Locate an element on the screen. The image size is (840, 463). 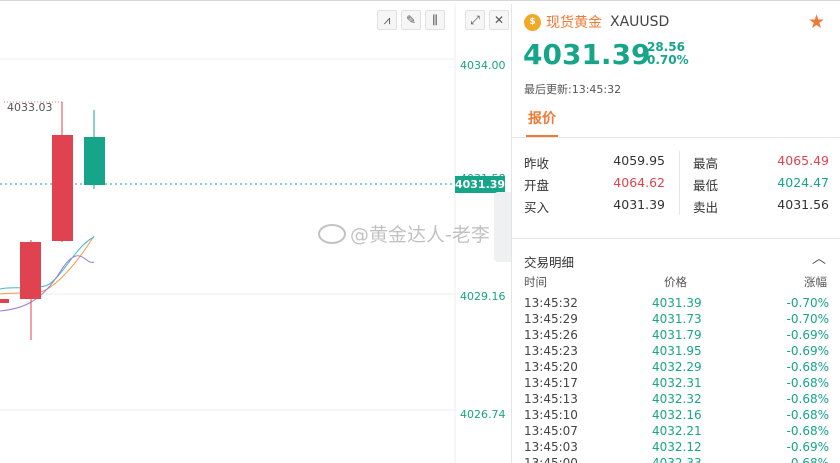
trade-price: 4031.73 is located at coordinates (677, 319).